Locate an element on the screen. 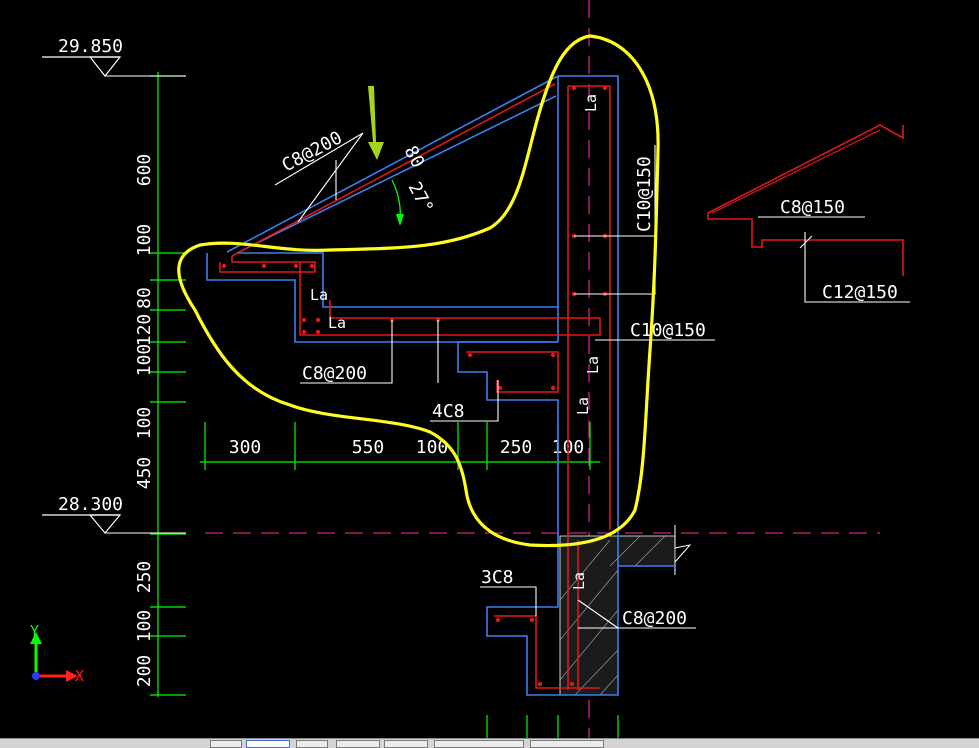 The width and height of the screenshot is (979, 748). vdim-100-d: 100 is located at coordinates (144, 626).